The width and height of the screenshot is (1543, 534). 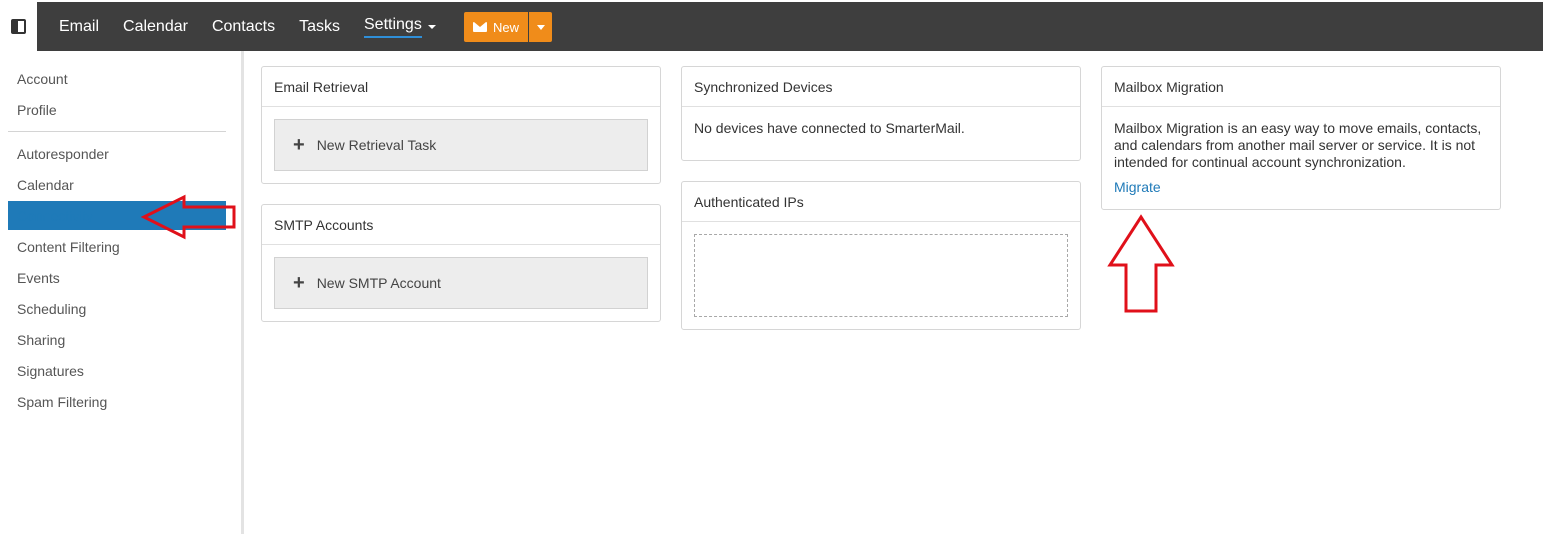 I want to click on new-button-label: New, so click(x=505, y=27).